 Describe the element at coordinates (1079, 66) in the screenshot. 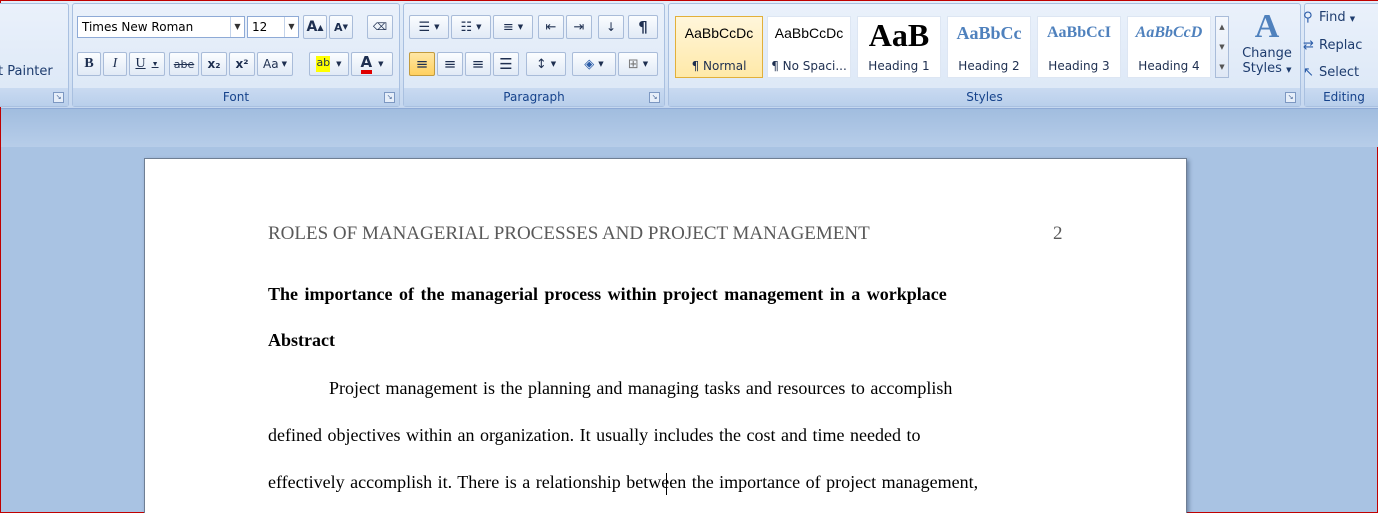

I see `style-name: Heading 3` at that location.